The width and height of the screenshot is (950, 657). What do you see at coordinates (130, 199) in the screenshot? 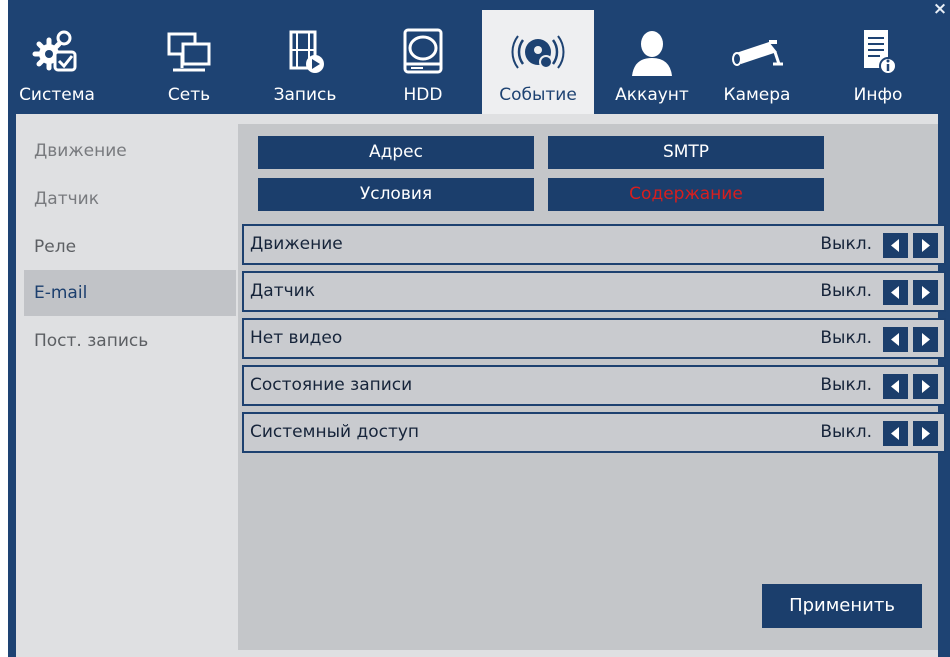
I see `sidebar-item-sensor: Датчик` at bounding box center [130, 199].